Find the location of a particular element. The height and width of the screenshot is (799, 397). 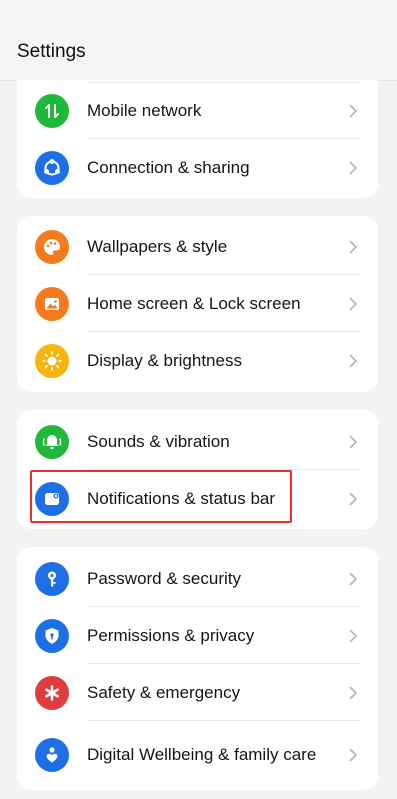

settings-item-sounds-vibration: Sounds & vibration is located at coordinates (197, 441).